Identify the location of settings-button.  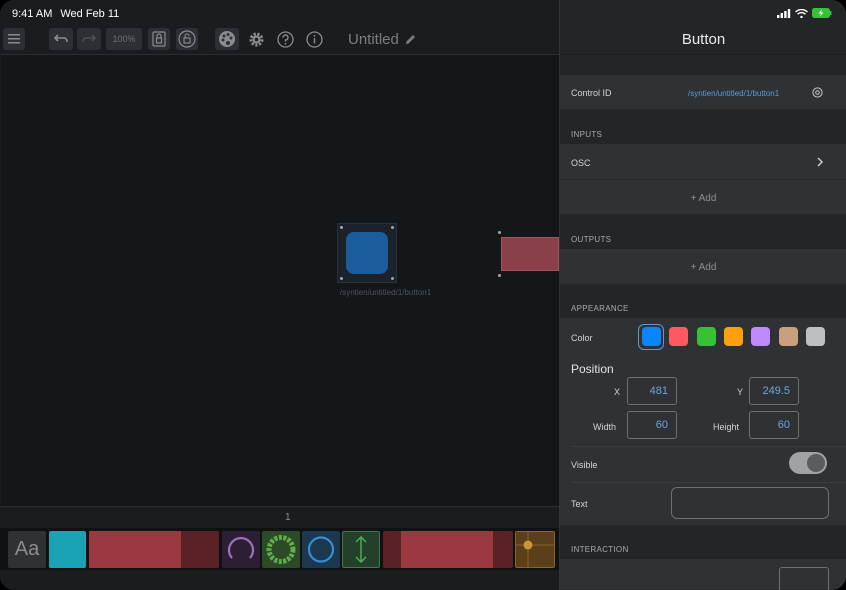
(256, 39).